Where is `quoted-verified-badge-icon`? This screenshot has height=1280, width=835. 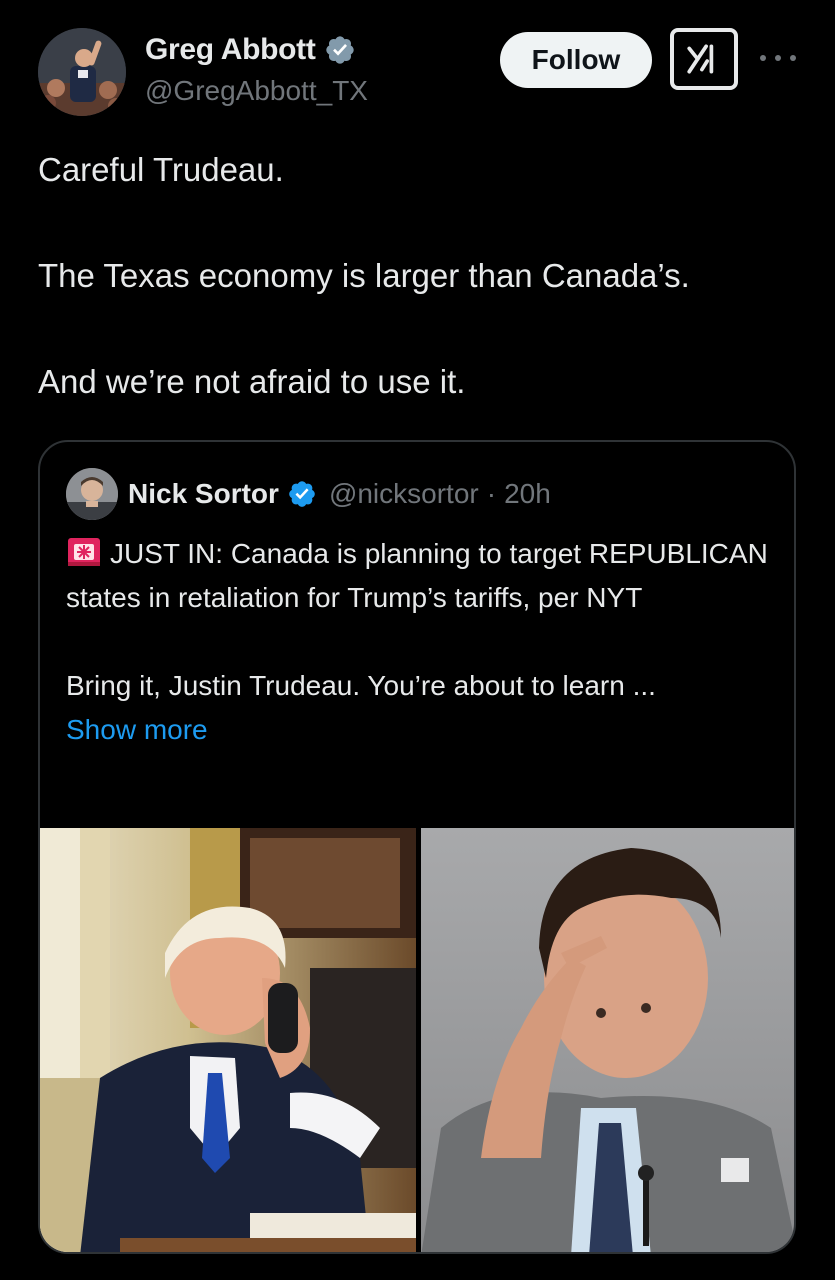
quoted-verified-badge-icon is located at coordinates (302, 494).